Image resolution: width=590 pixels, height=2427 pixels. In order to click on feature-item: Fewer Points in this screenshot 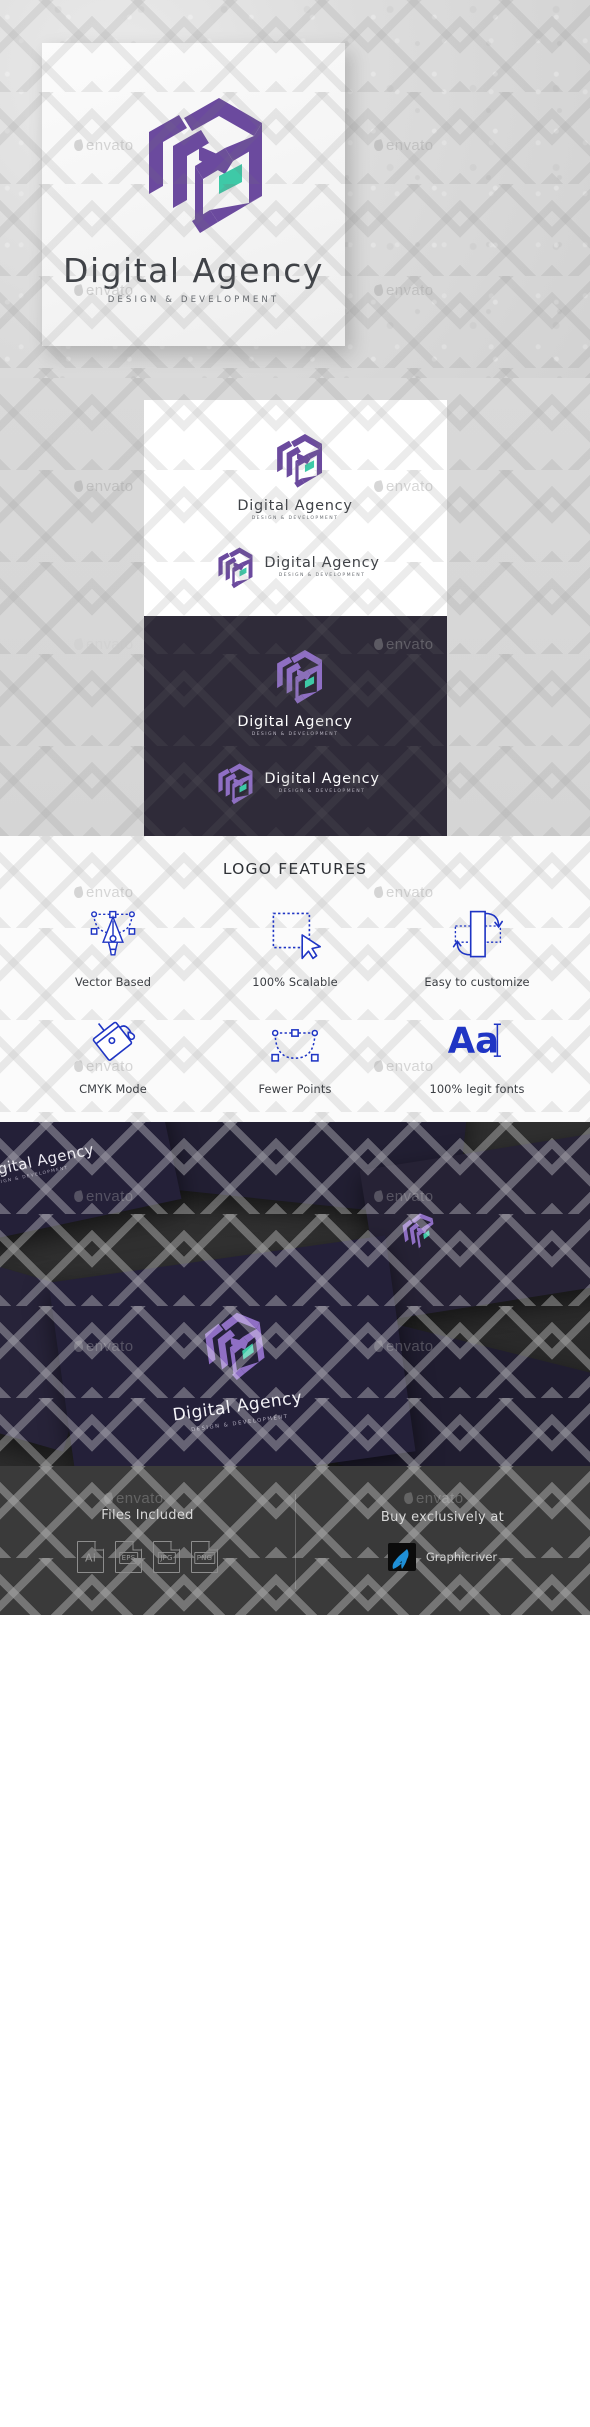, I will do `click(295, 1053)`.